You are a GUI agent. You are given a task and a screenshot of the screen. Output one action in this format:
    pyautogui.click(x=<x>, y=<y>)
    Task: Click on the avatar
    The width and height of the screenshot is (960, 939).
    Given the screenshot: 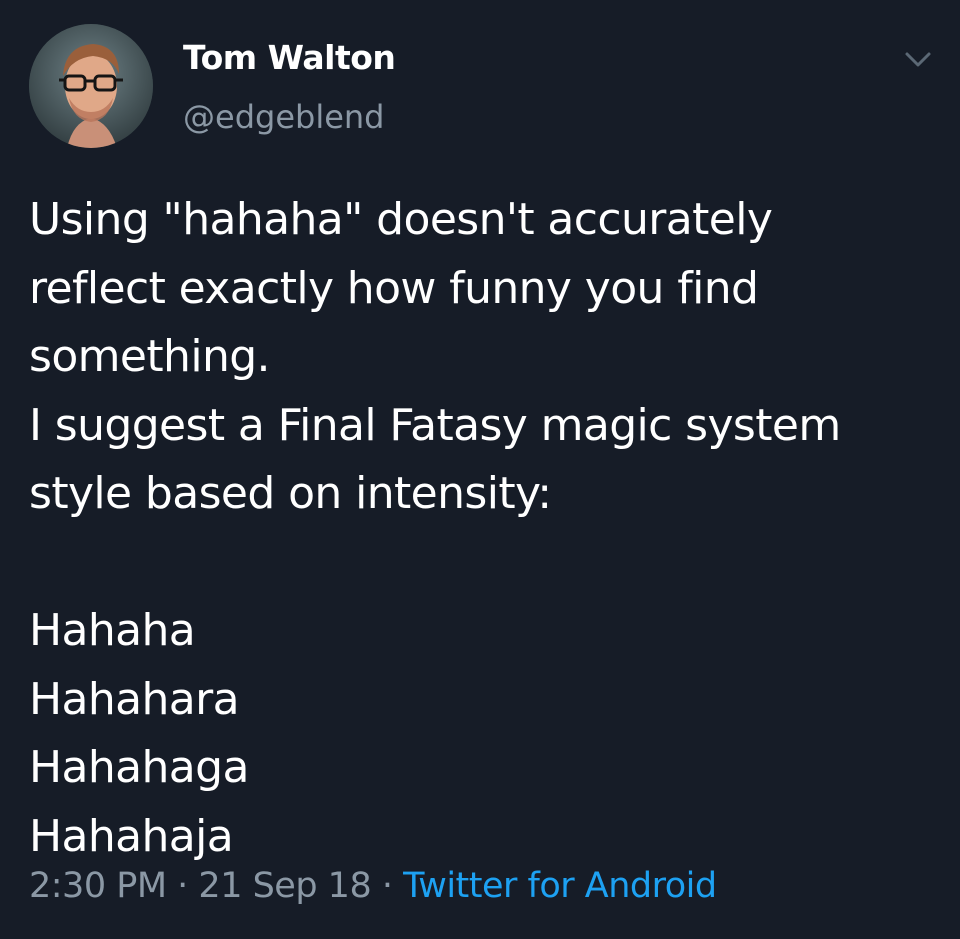 What is the action you would take?
    pyautogui.click(x=91, y=86)
    